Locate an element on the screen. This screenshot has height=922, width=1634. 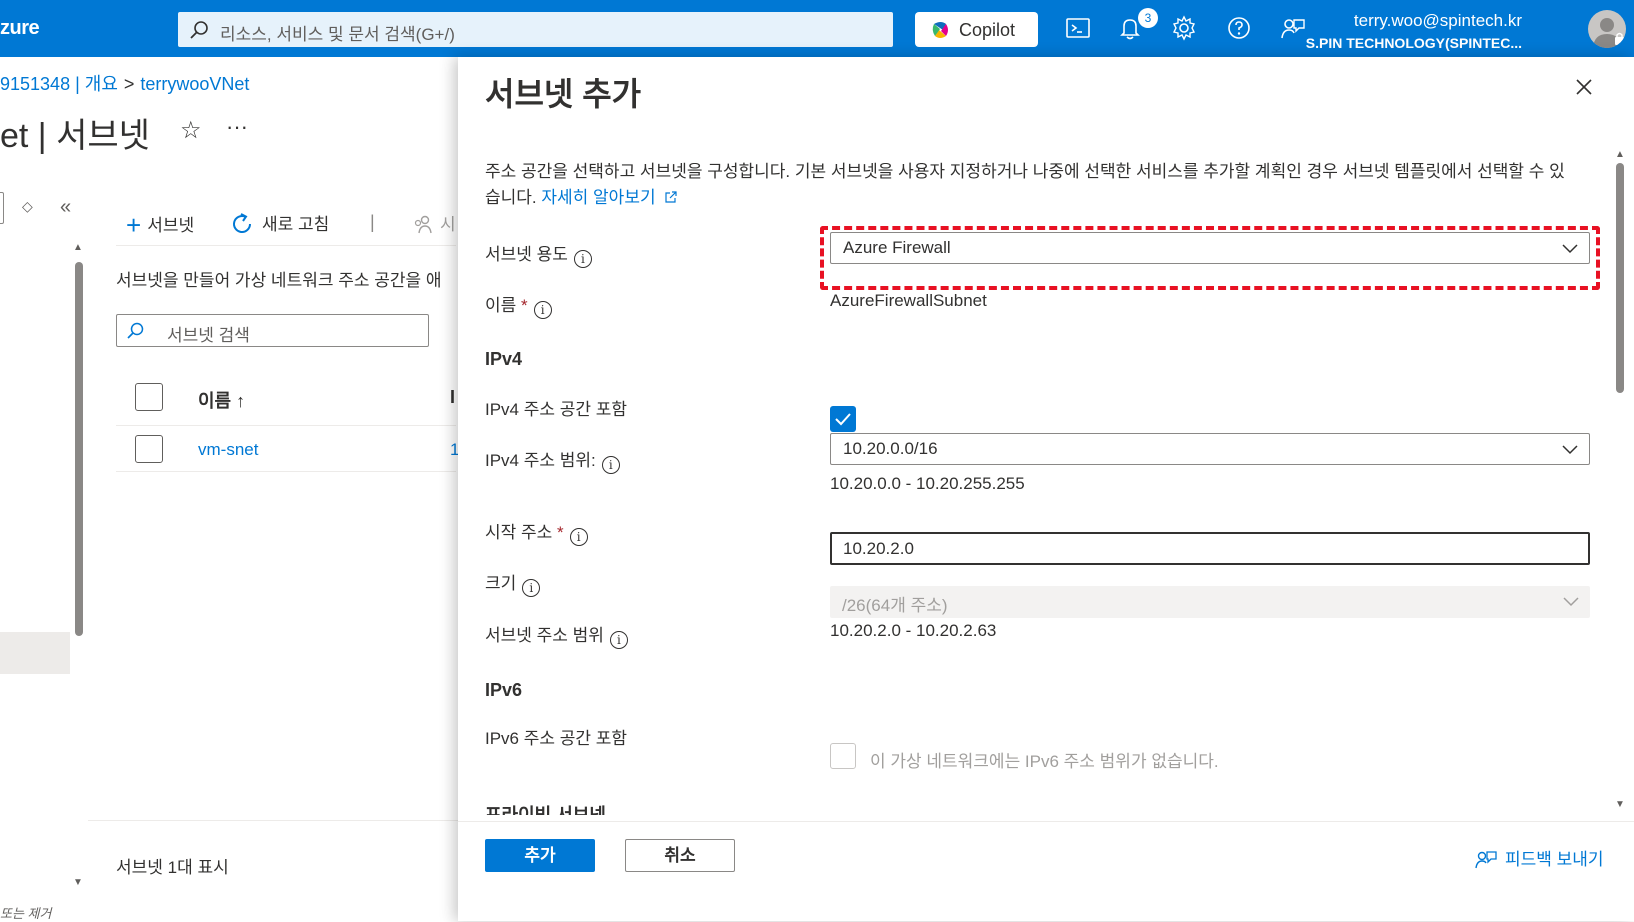
subnet-purpose-dropdown: Azure Firewall is located at coordinates (1210, 248).